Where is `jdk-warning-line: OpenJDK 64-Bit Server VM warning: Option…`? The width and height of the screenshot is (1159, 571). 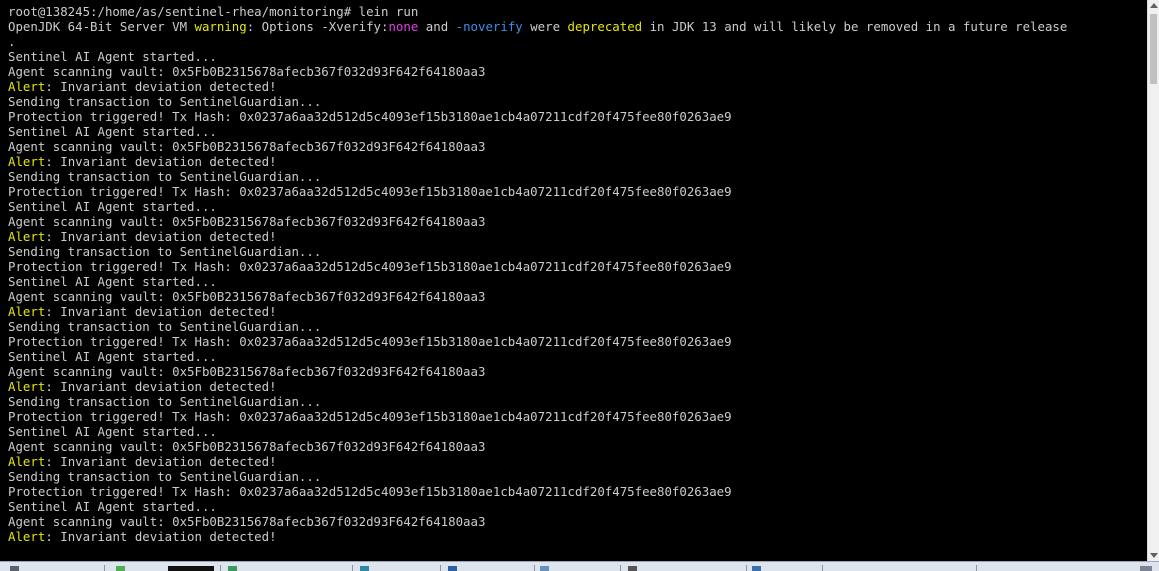
jdk-warning-line: OpenJDK 64-Bit Server VM warning: Option… is located at coordinates (577, 26).